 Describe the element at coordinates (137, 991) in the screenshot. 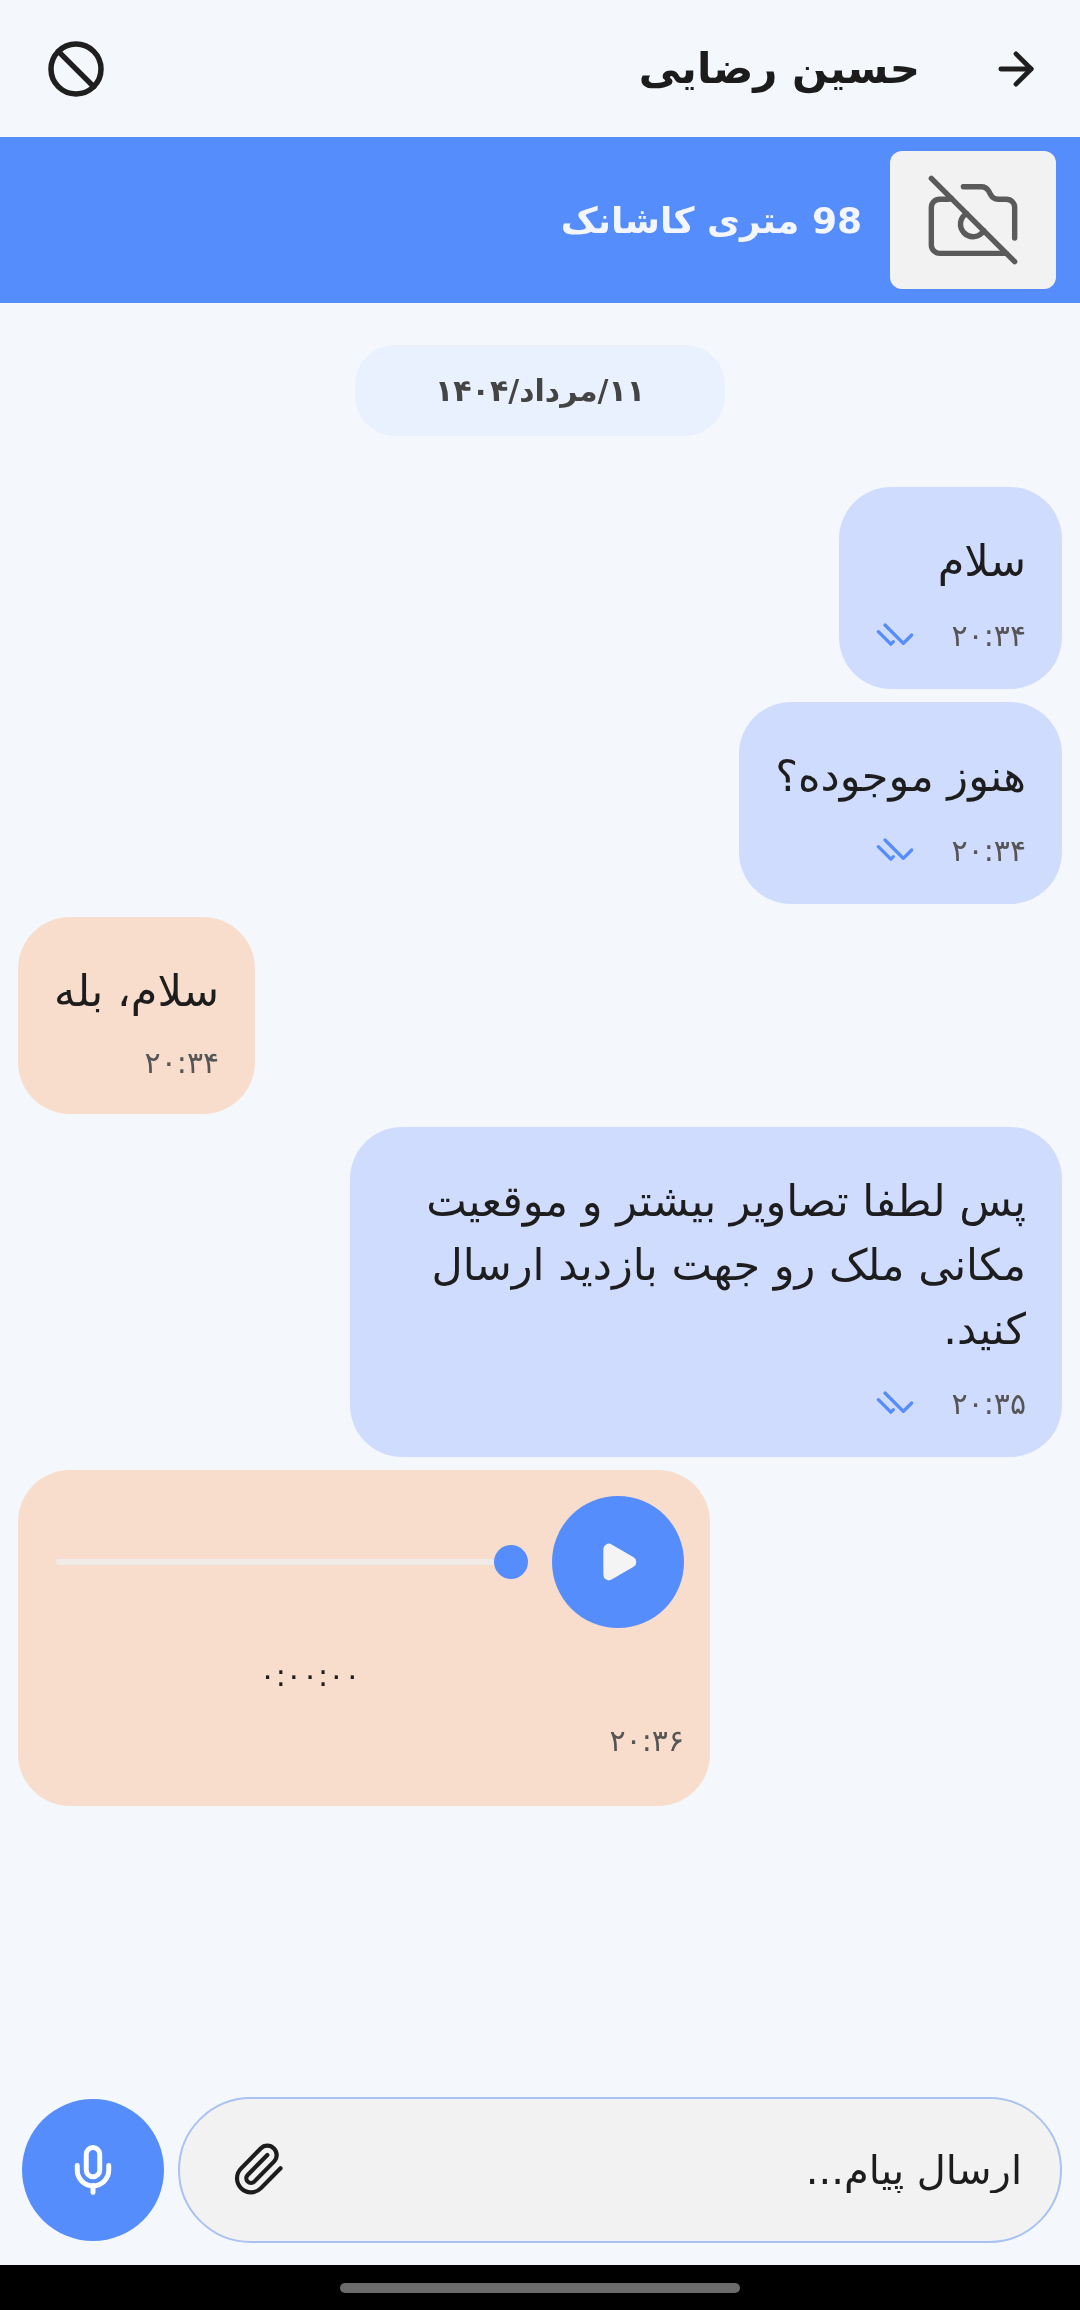

I see `message-text: سلام، بله` at that location.